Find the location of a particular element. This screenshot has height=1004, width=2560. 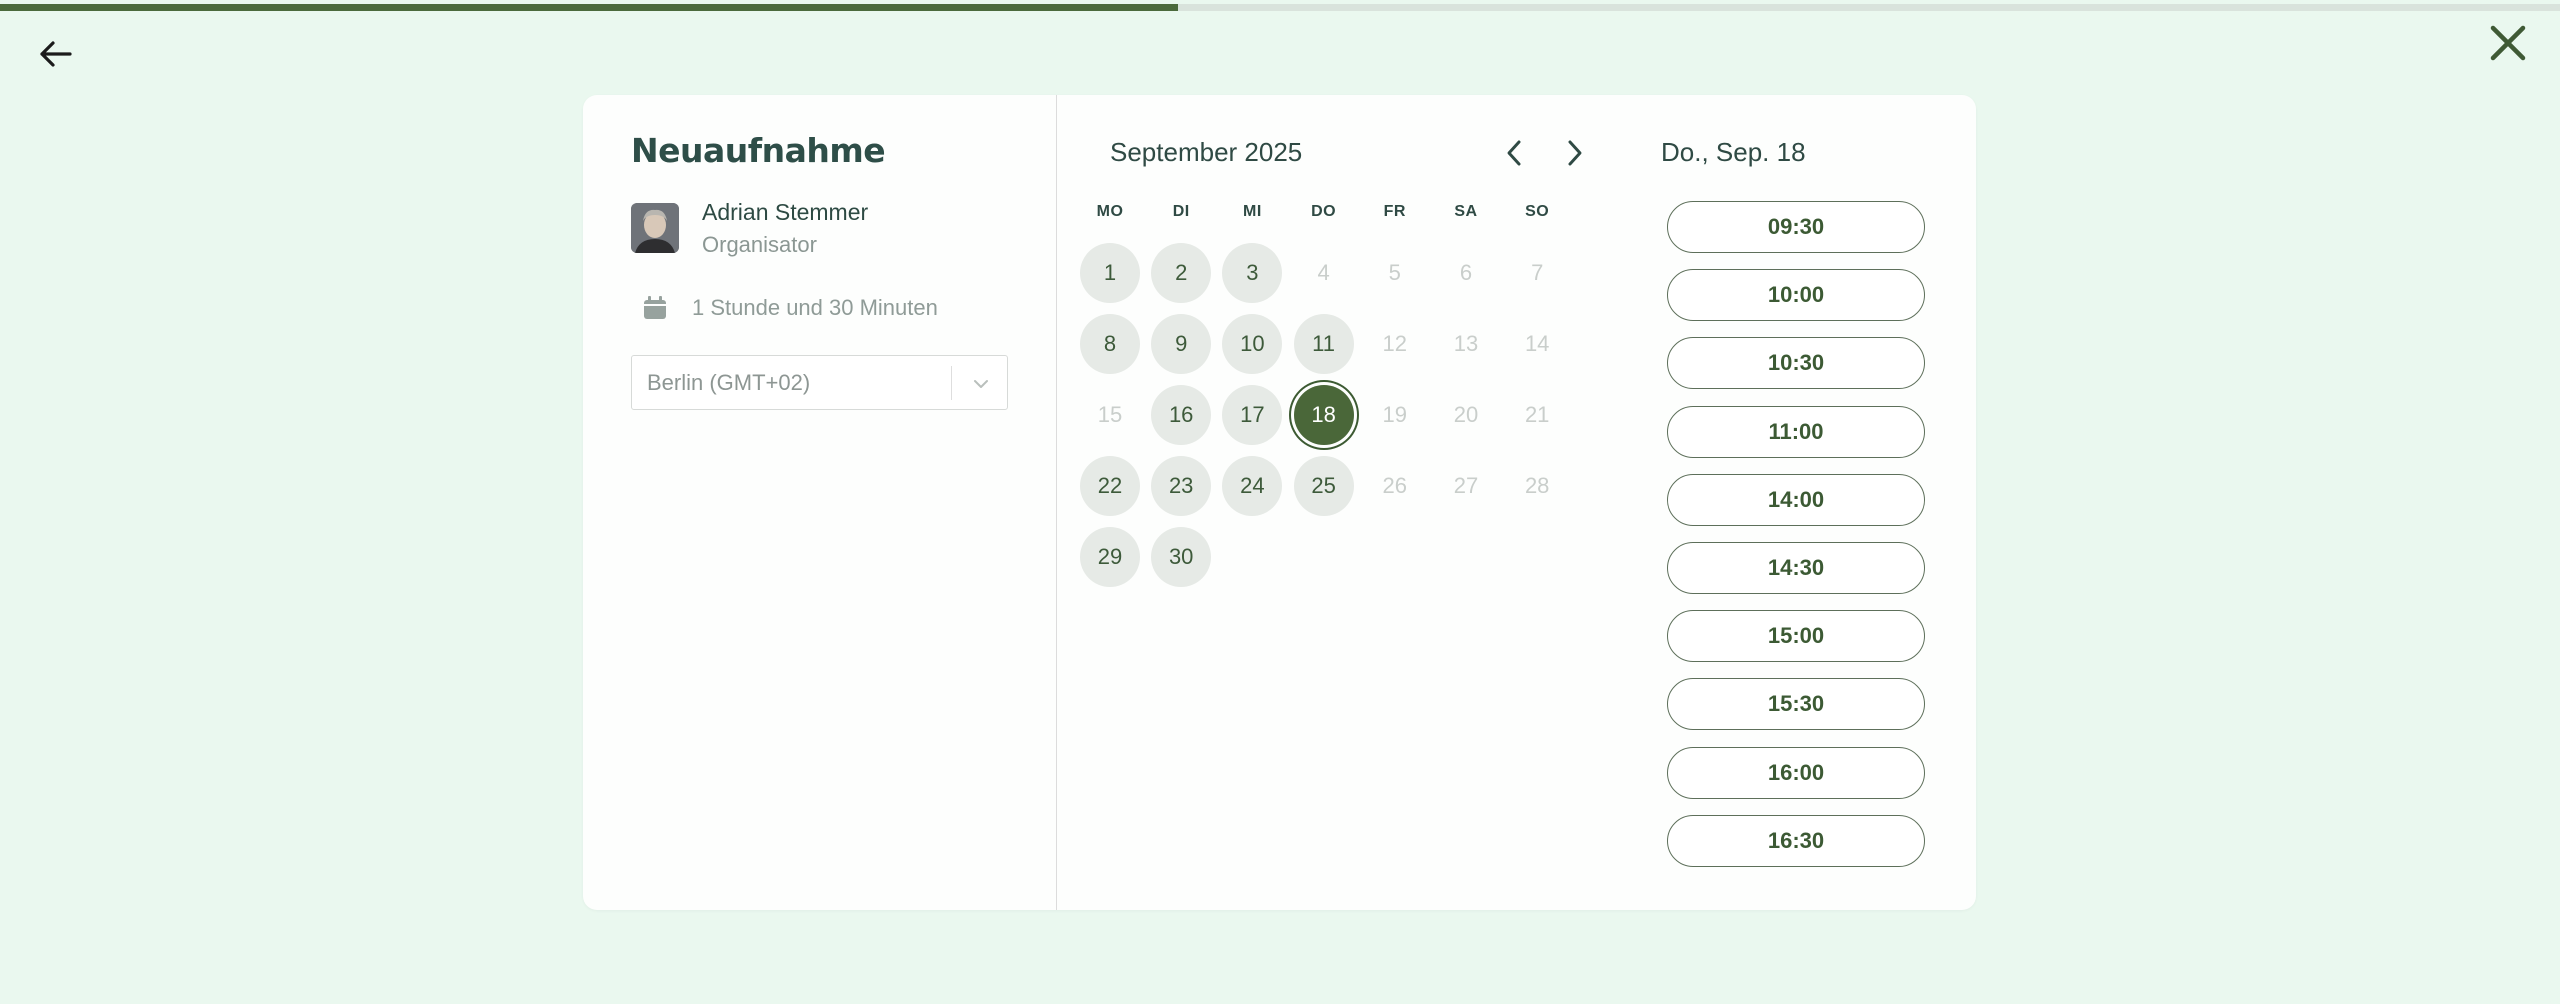

avatar is located at coordinates (655, 228).